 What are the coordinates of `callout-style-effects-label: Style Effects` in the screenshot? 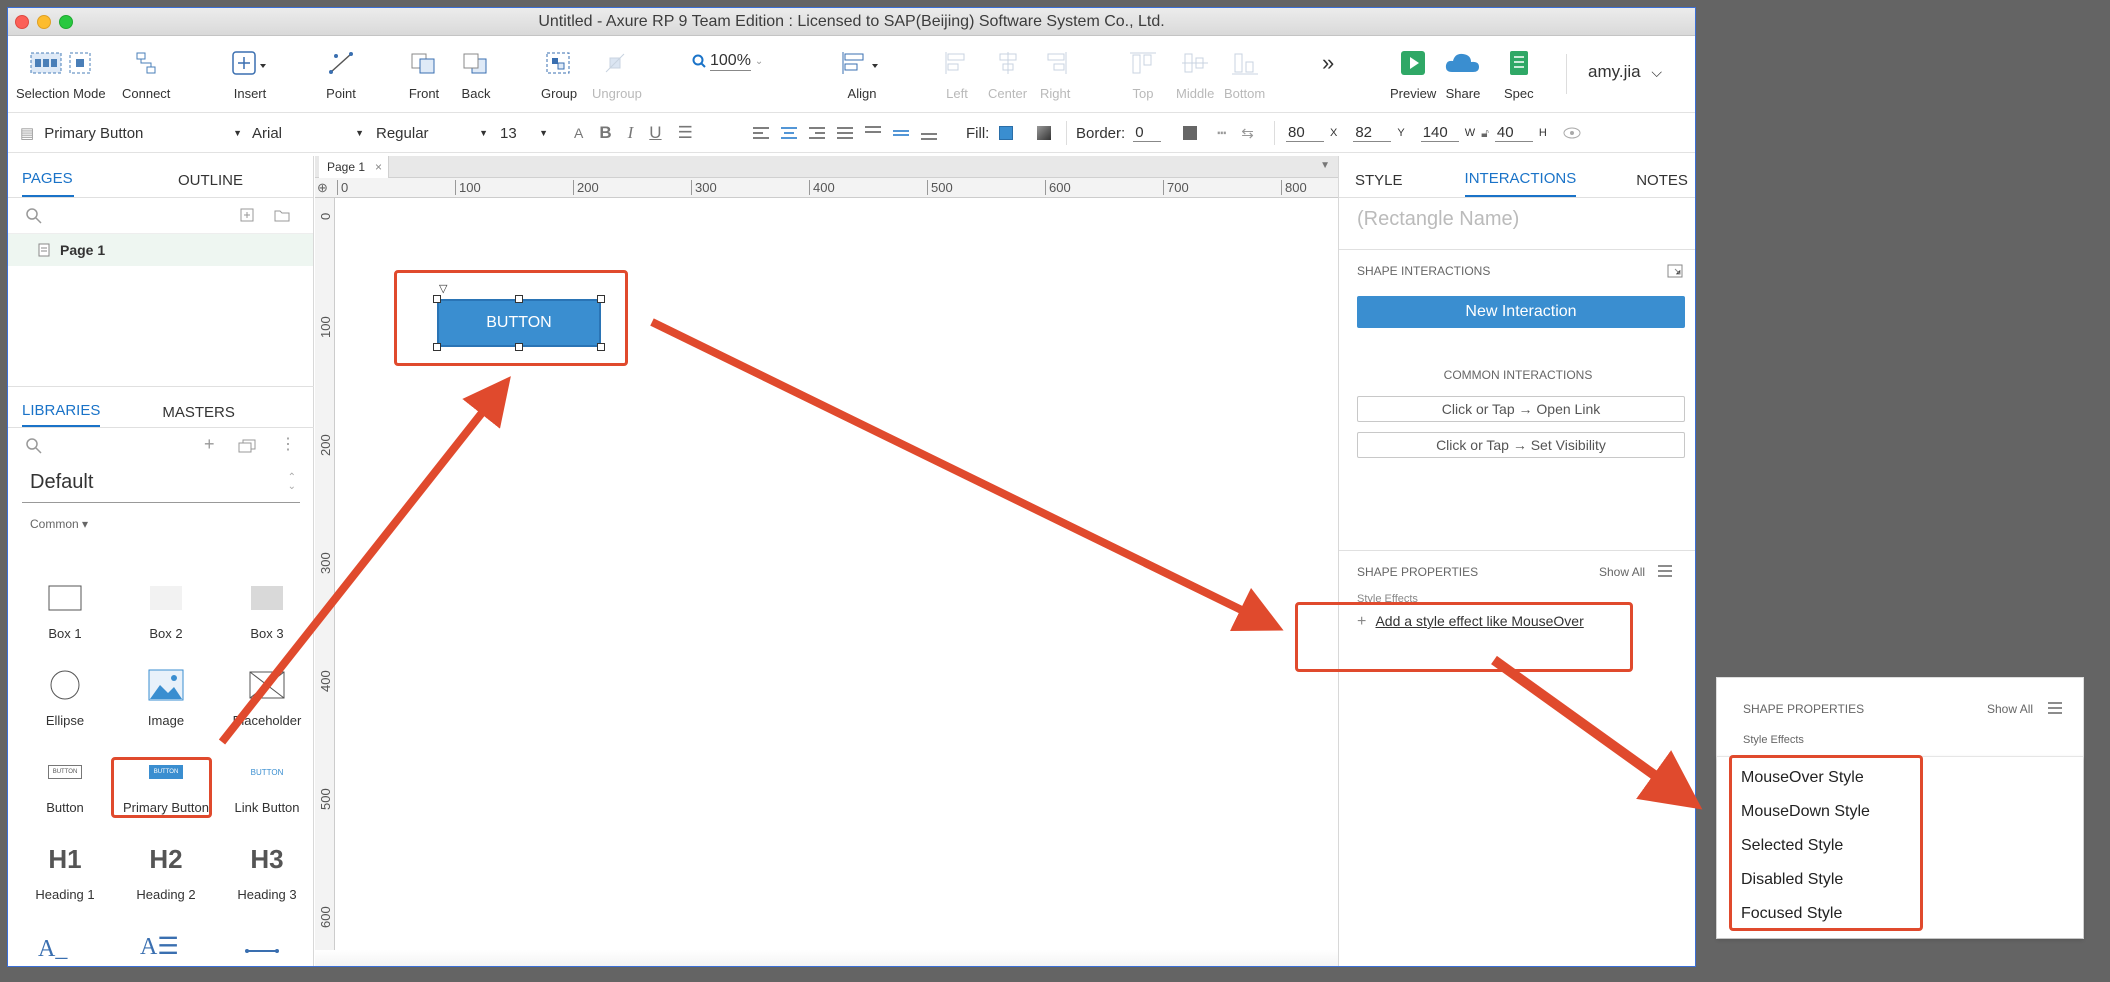 It's located at (1773, 740).